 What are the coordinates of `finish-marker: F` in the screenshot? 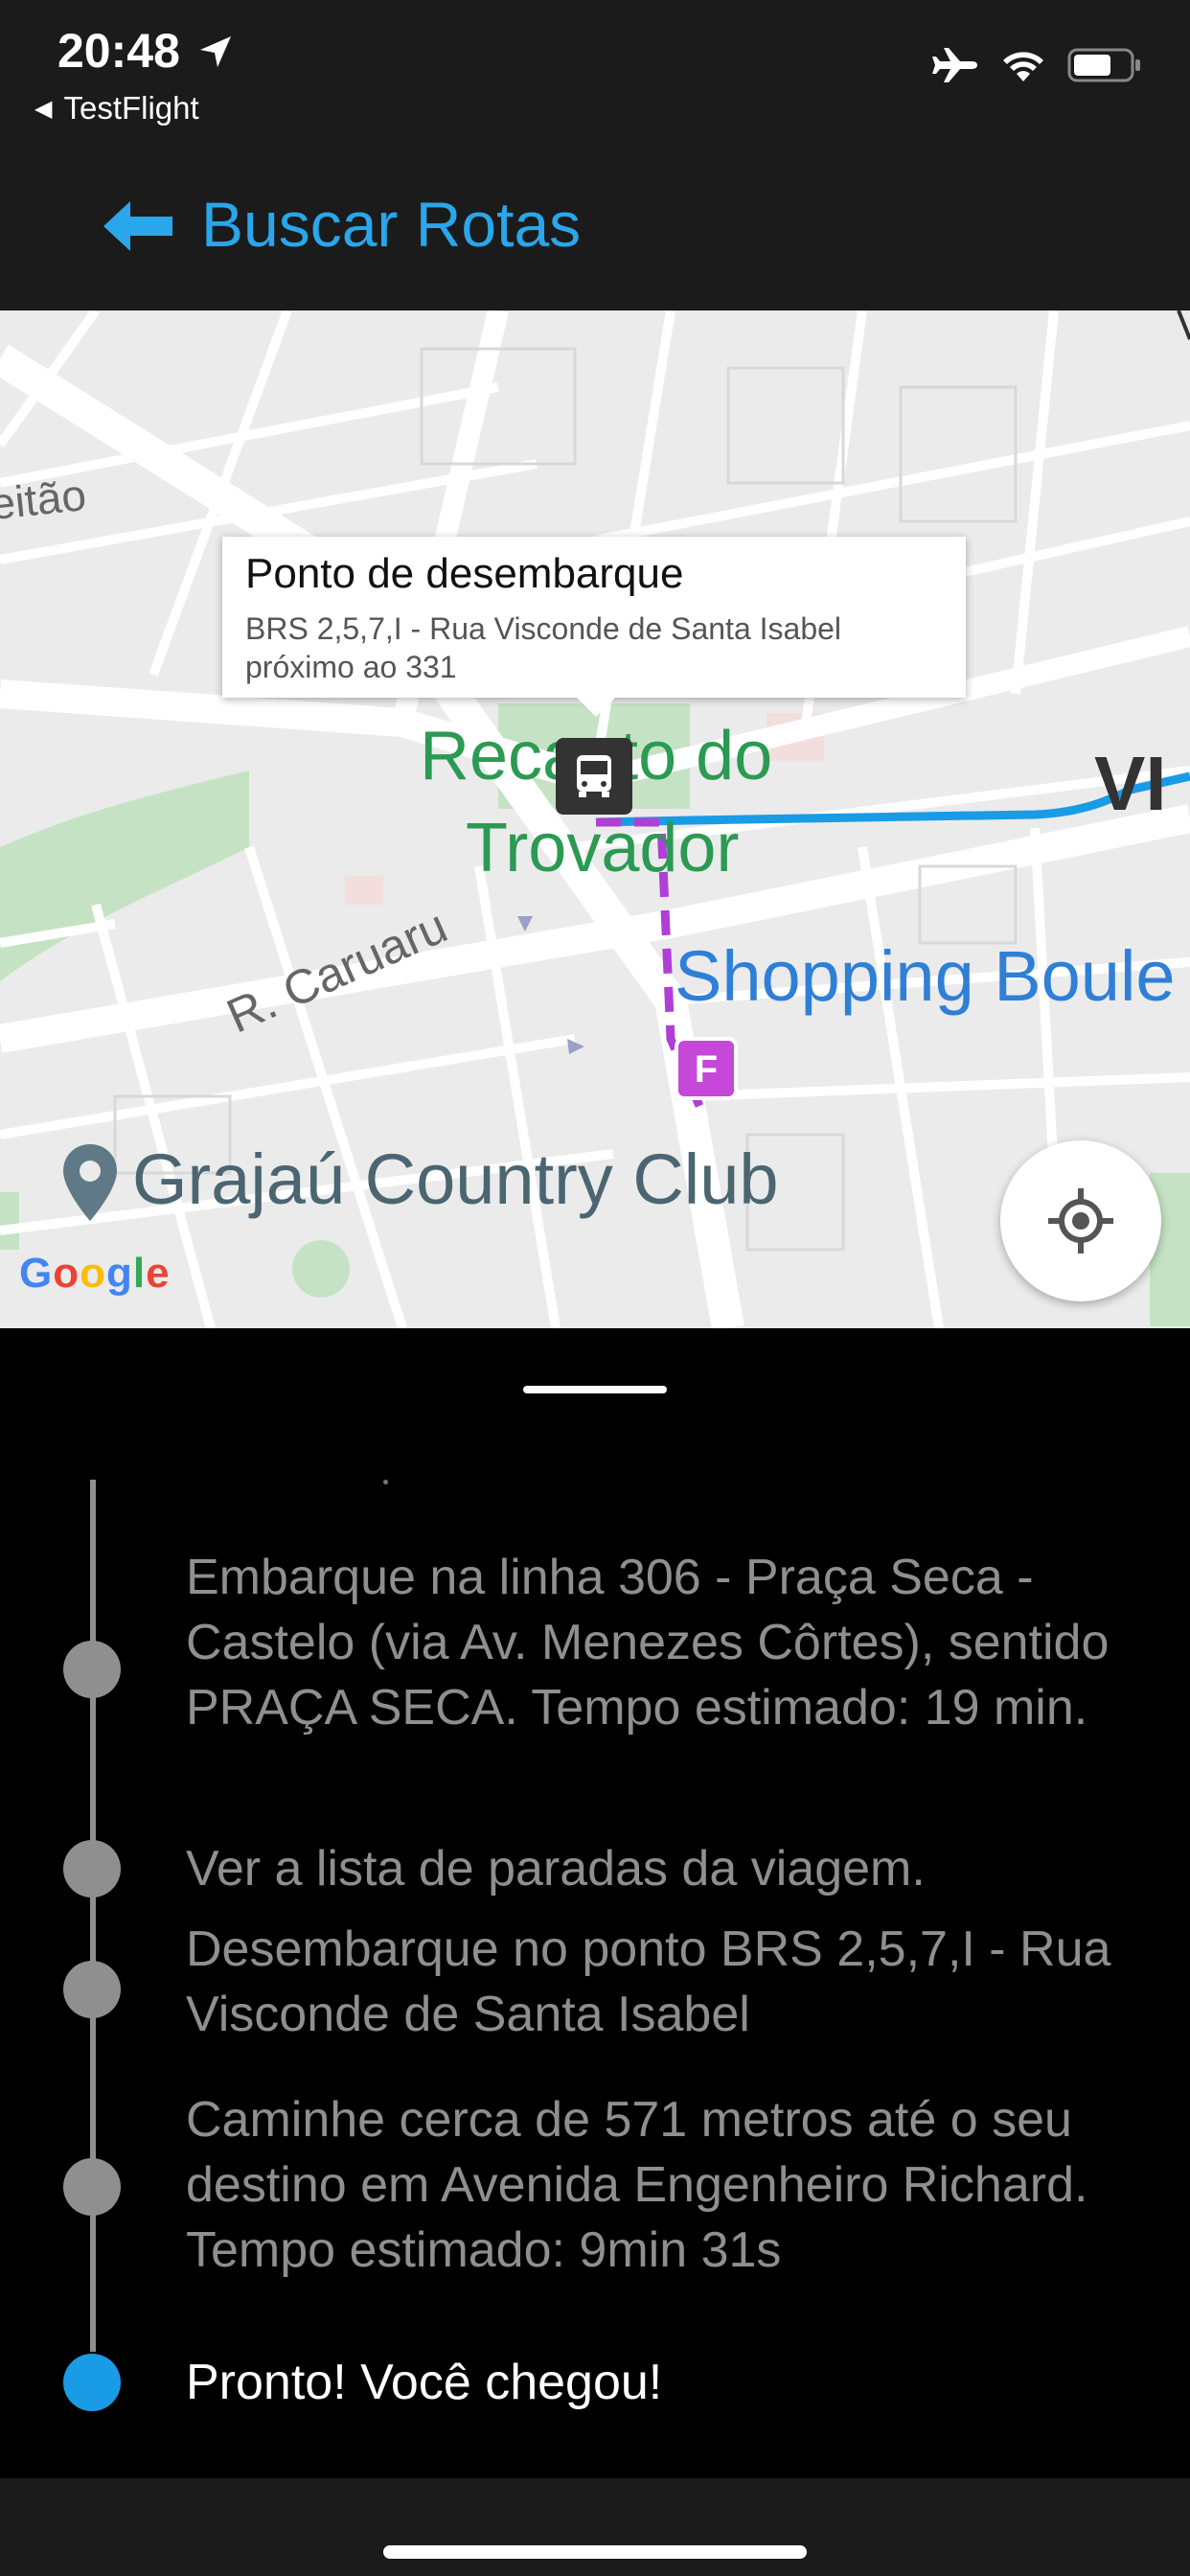 It's located at (707, 1068).